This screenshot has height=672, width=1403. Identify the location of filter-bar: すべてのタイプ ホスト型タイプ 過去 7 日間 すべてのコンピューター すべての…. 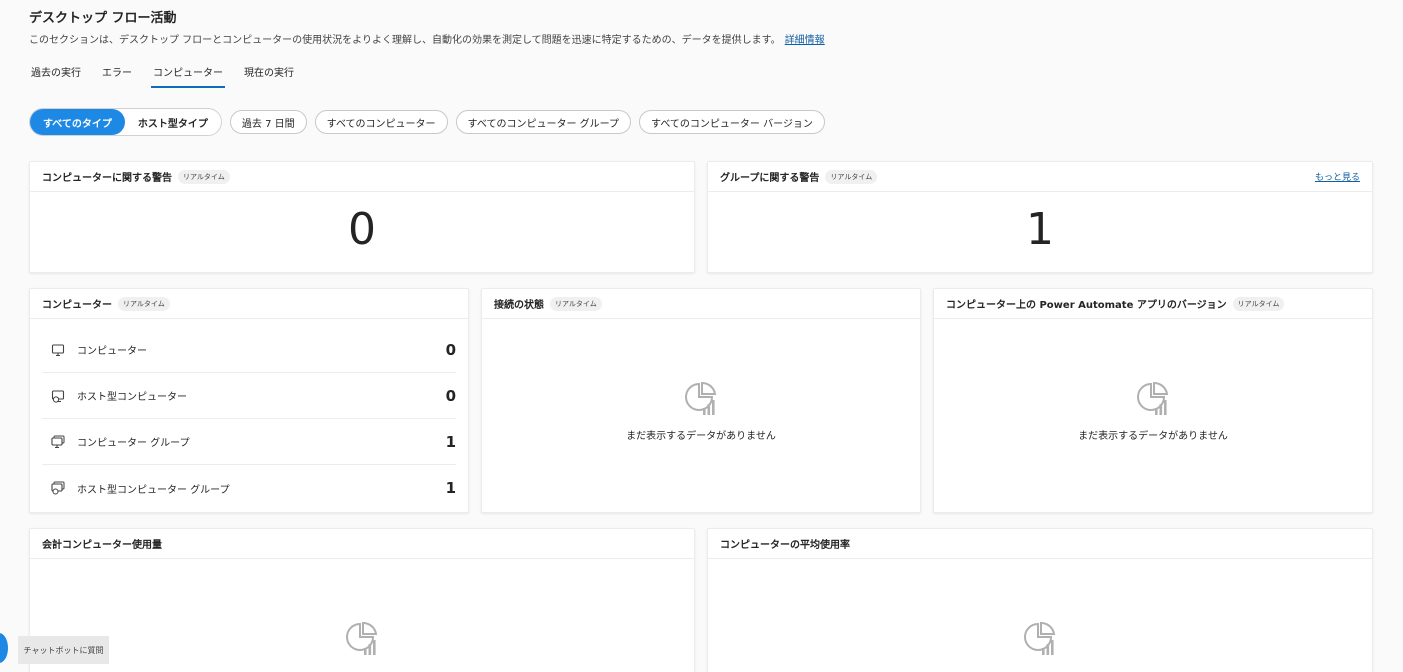
(427, 122).